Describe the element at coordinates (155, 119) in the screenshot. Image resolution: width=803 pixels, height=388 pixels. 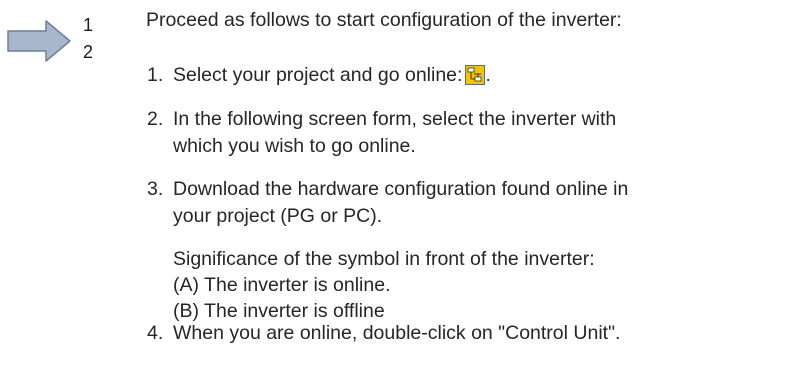
I see `step-number: 2.` at that location.